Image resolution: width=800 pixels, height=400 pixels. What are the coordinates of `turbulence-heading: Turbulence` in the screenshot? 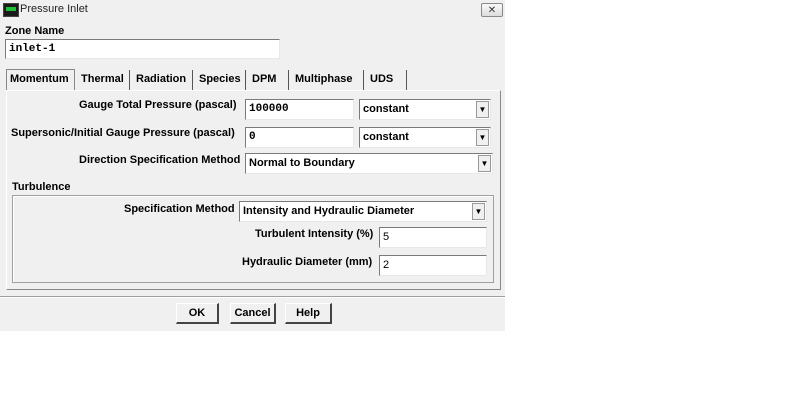 It's located at (41, 187).